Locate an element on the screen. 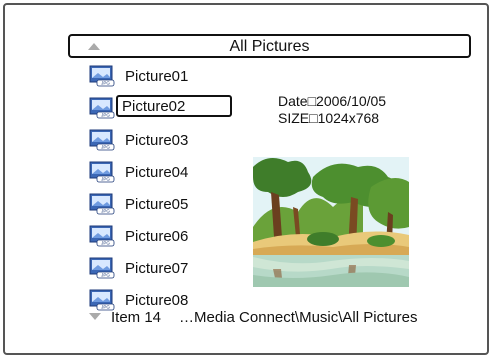 The width and height of the screenshot is (495, 361). list-item: Picture04 is located at coordinates (174, 174).